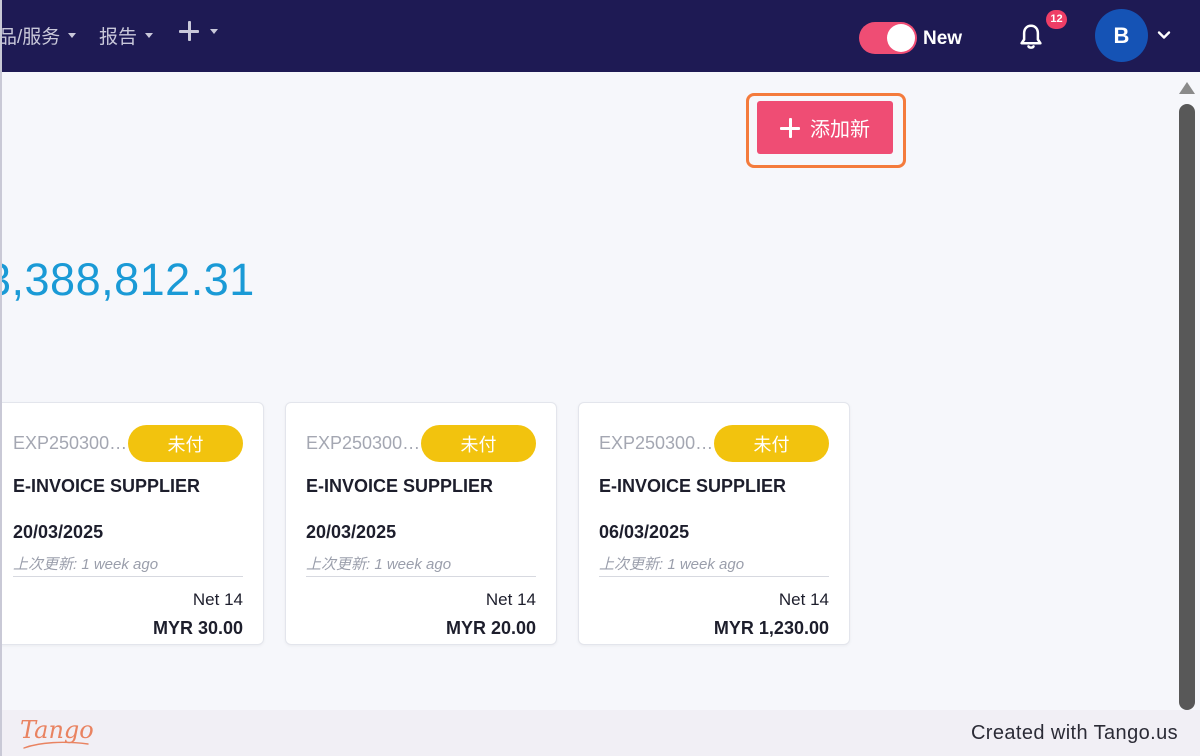  Describe the element at coordinates (771, 628) in the screenshot. I see `expense-amount: MYR 1,230.00` at that location.